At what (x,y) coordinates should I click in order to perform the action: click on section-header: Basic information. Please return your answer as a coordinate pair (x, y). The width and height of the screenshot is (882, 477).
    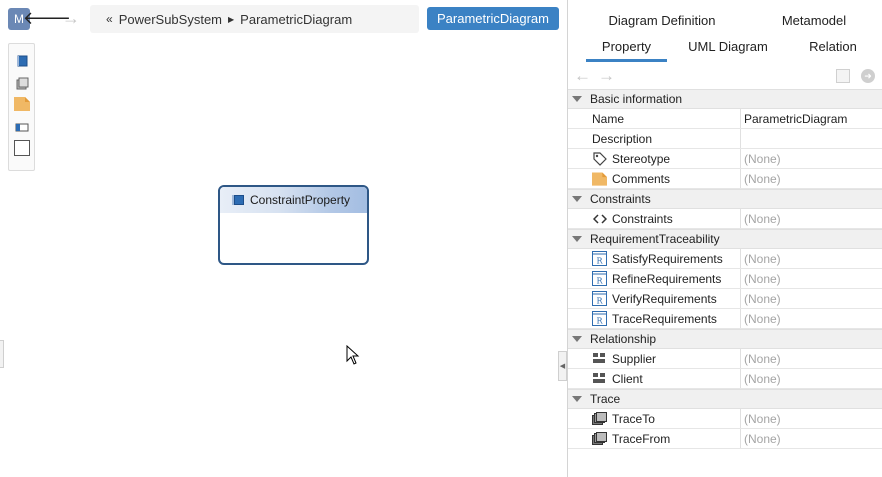
    Looking at the image, I should click on (725, 99).